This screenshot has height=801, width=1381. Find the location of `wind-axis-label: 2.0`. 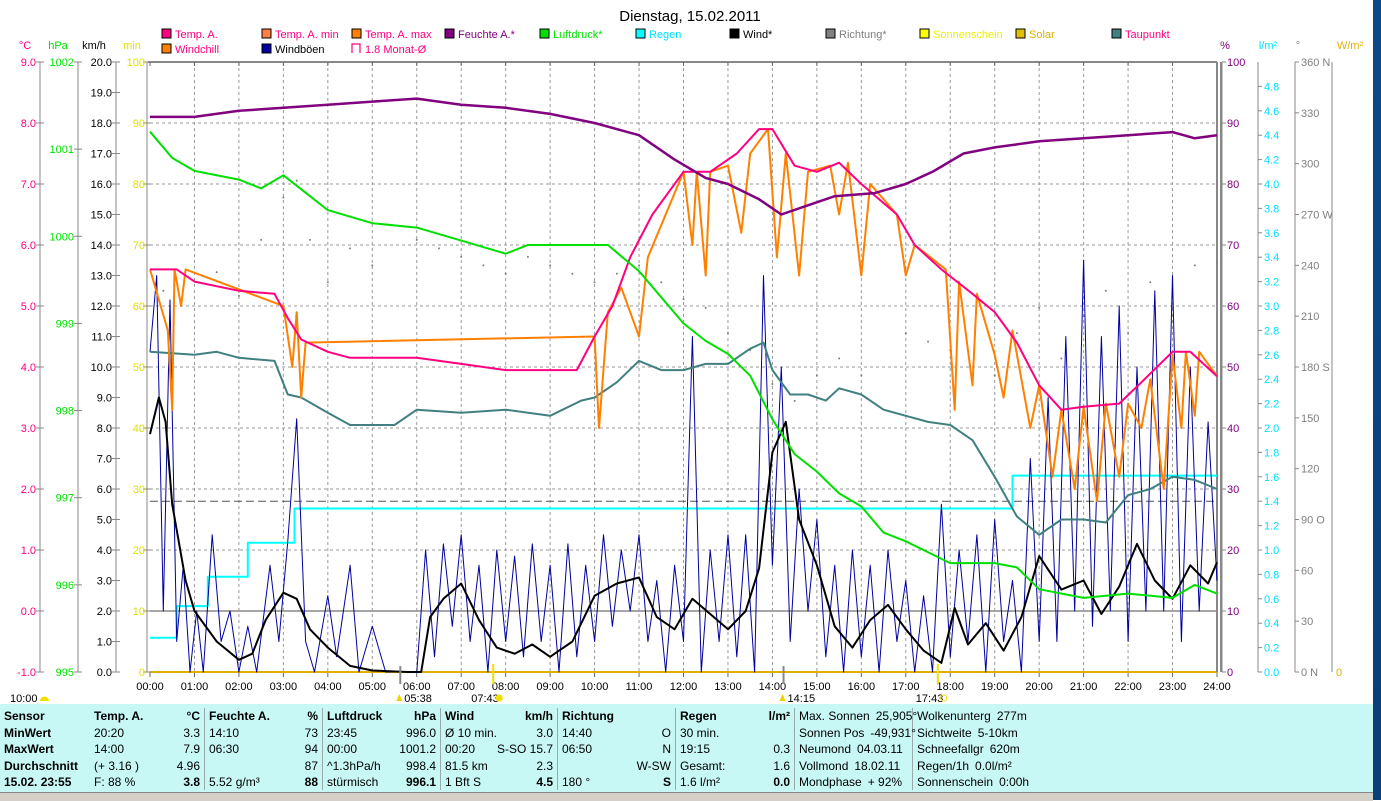

wind-axis-label: 2.0 is located at coordinates (104, 612).